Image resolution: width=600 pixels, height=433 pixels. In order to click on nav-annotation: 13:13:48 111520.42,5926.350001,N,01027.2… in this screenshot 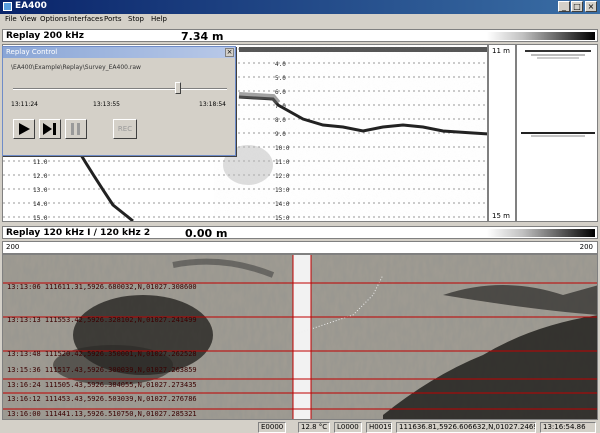, I will do `click(102, 354)`.